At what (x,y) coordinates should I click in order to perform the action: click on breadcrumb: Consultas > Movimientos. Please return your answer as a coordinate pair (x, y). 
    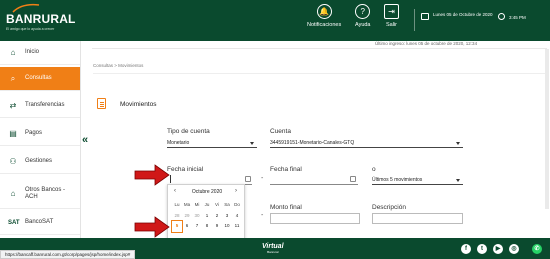
    Looking at the image, I should click on (118, 65).